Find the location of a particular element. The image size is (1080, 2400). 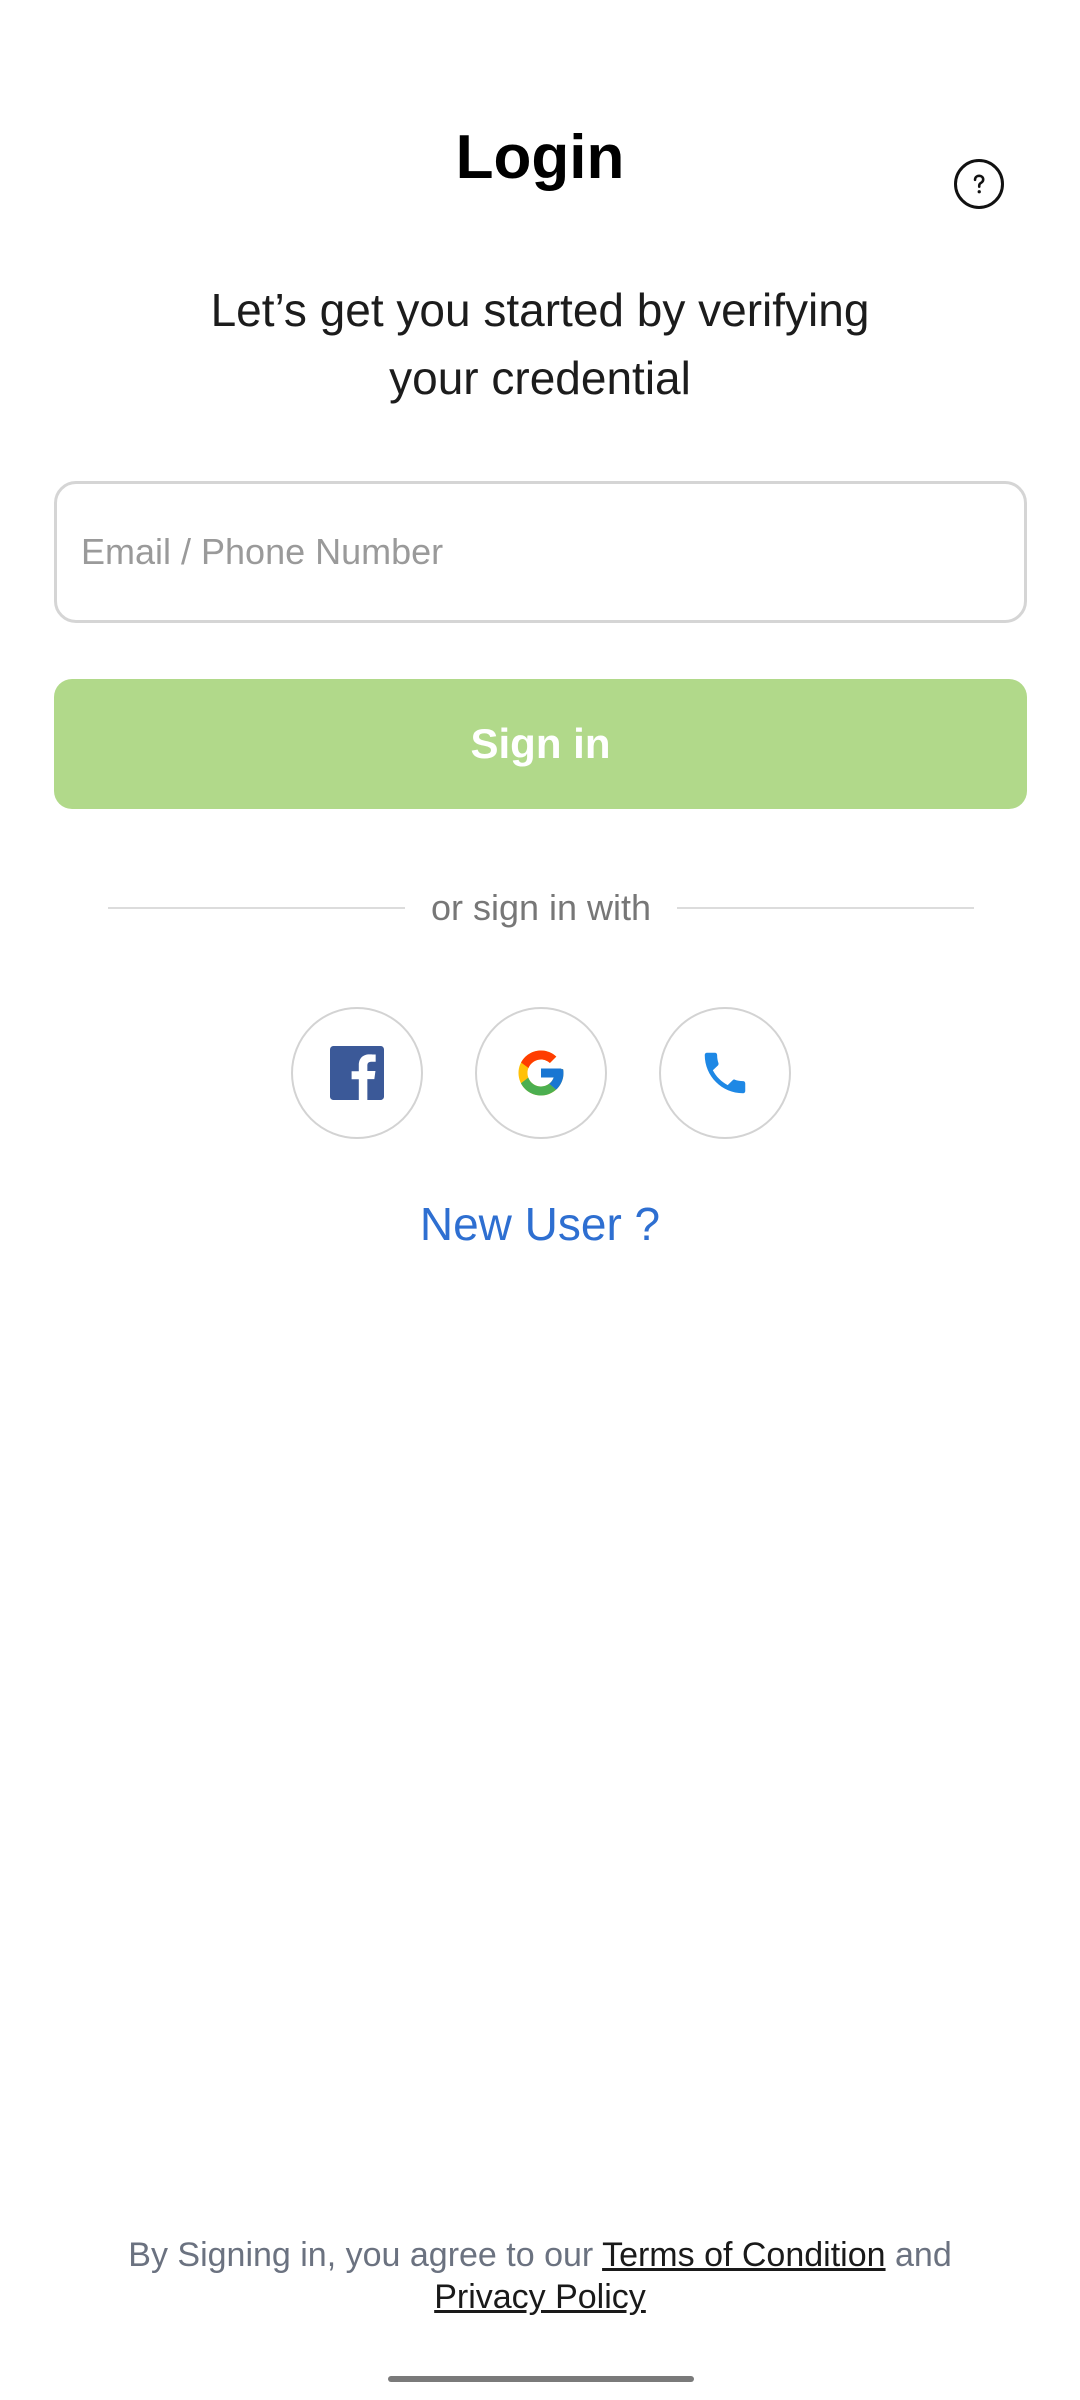

divider-text: or sign in with is located at coordinates (541, 907).